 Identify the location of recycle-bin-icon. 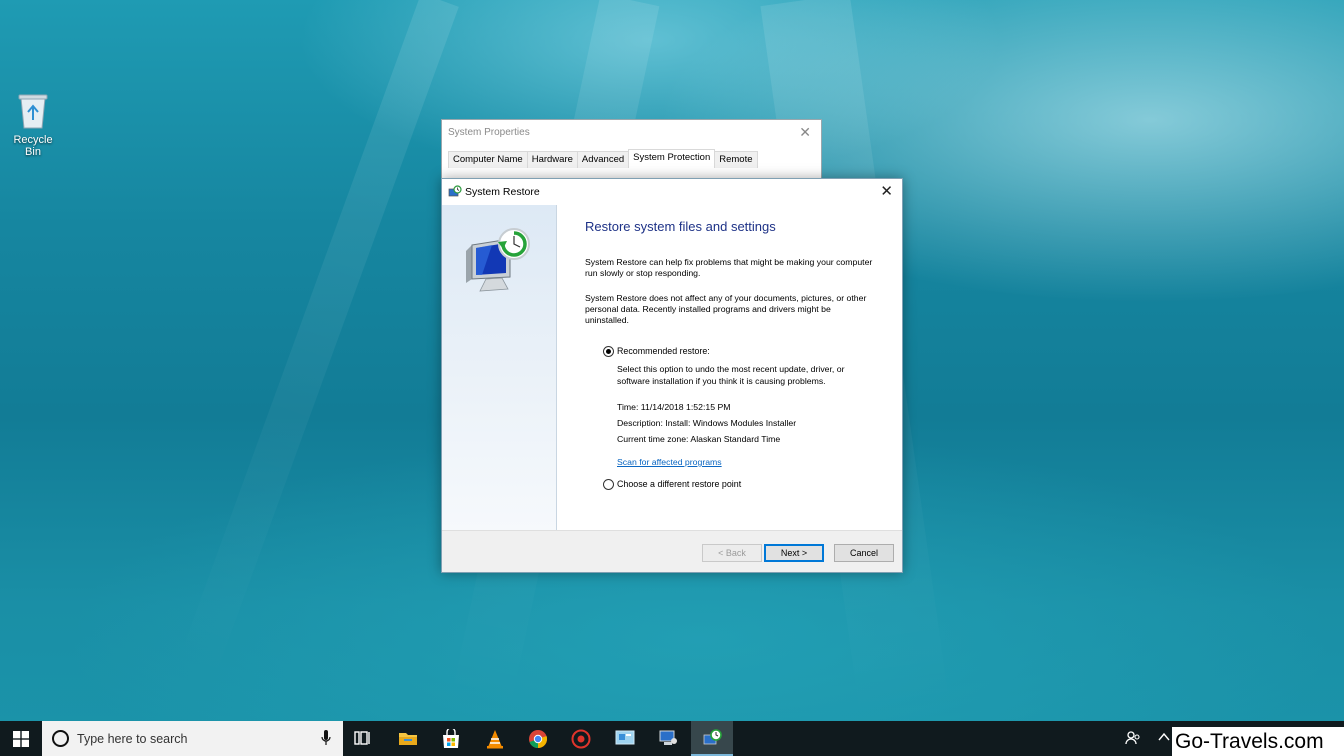
(33, 111).